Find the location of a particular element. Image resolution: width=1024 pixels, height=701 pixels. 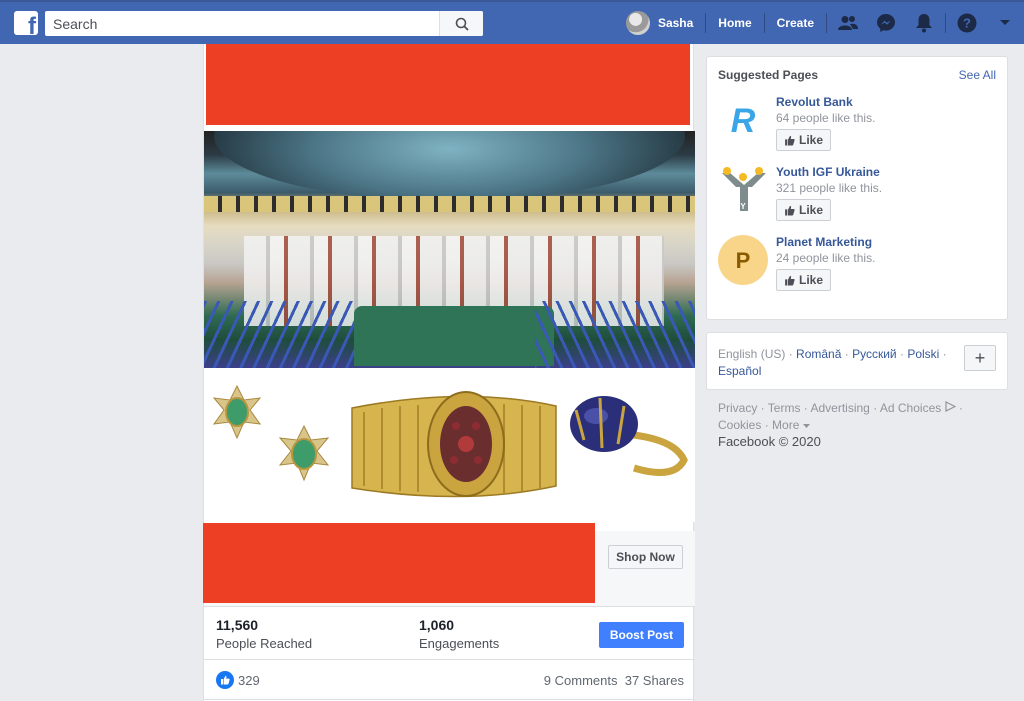

see-all-link: See All is located at coordinates (977, 75).